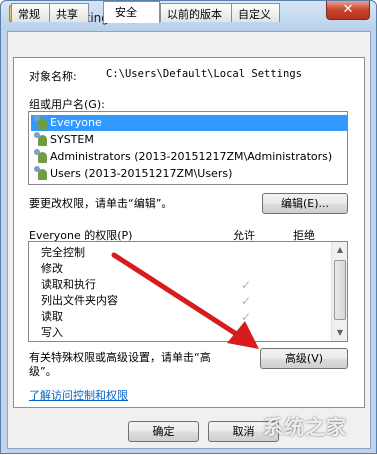  I want to click on advanced-hint-line2: 级”。, so click(43, 371).